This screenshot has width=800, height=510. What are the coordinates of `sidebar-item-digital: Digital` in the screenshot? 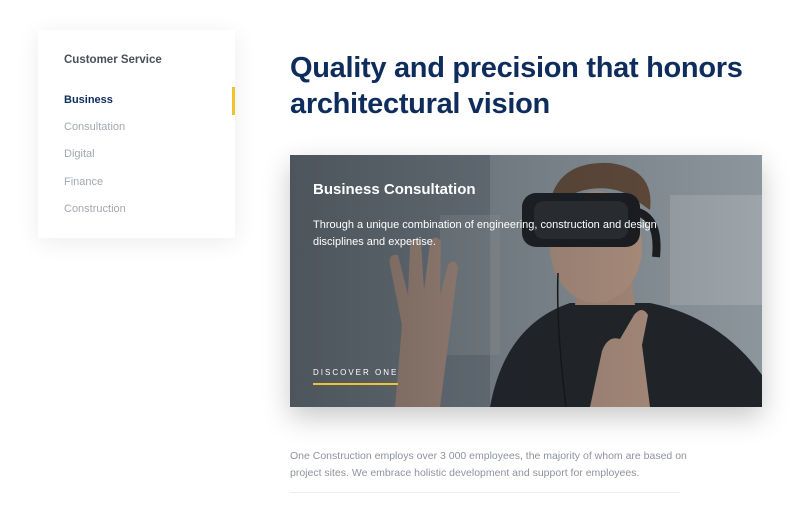 It's located at (136, 155).